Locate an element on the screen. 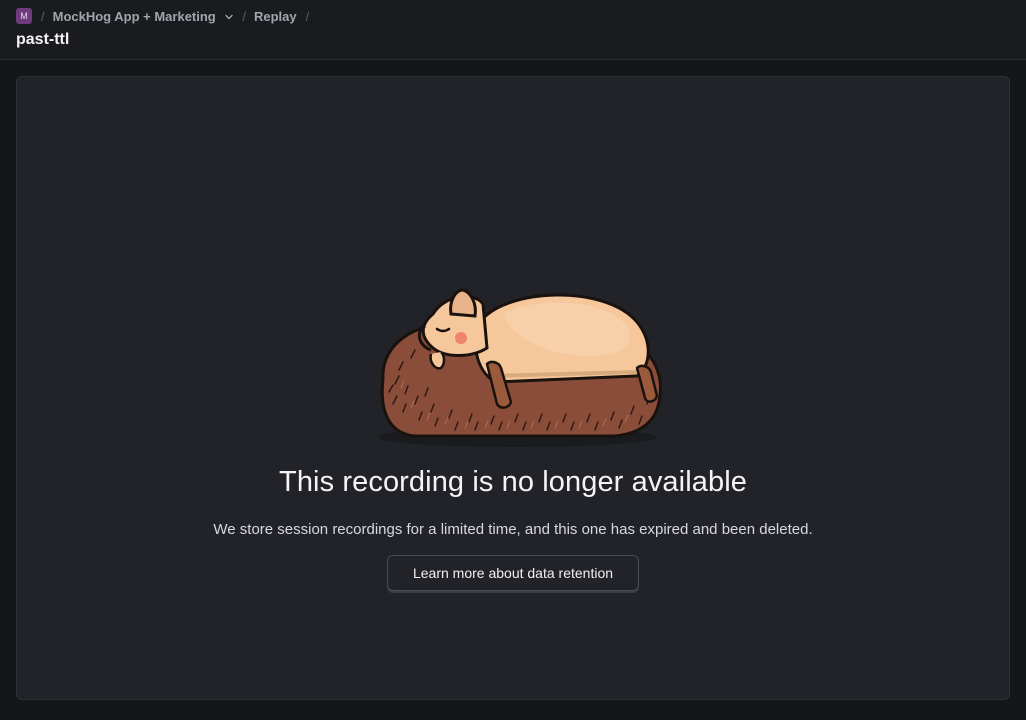 Image resolution: width=1026 pixels, height=720 pixels. chevron-down-icon is located at coordinates (229, 17).